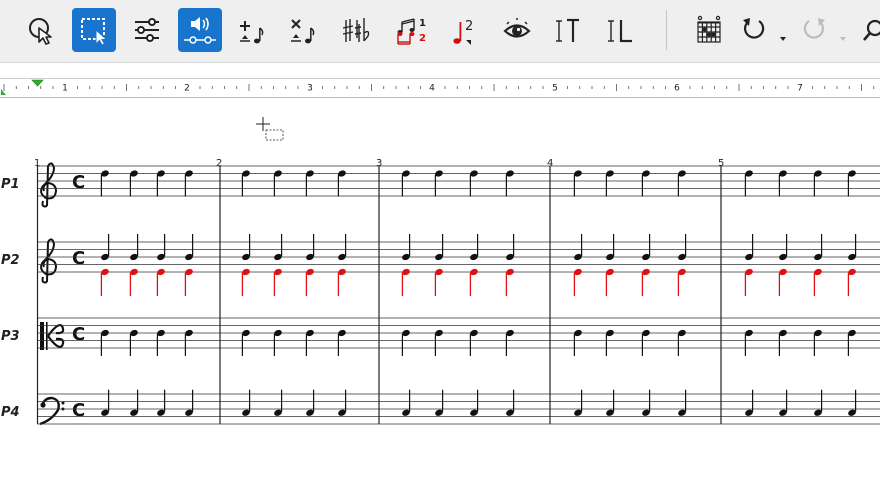 The image size is (880, 490). I want to click on voices-tool: 1 2, so click(412, 30).